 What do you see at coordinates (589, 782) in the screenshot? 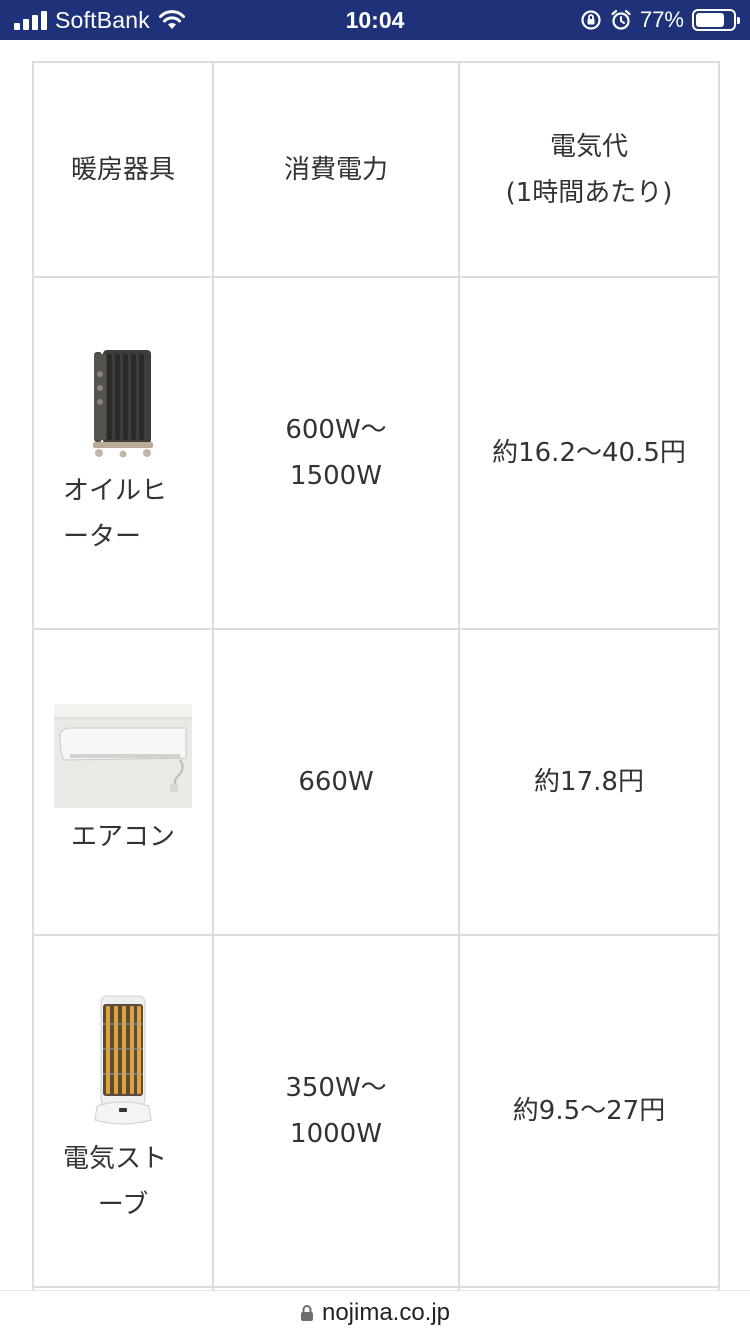
I see `cost-cell: 約17.8円` at bounding box center [589, 782].